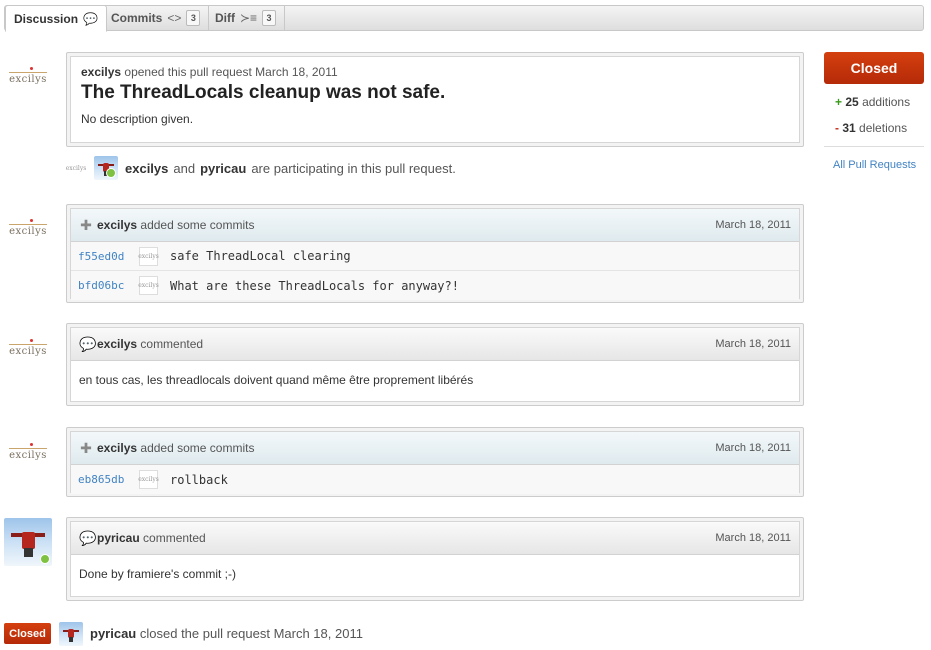  I want to click on deletions-stat: - 31 deletions, so click(871, 128).